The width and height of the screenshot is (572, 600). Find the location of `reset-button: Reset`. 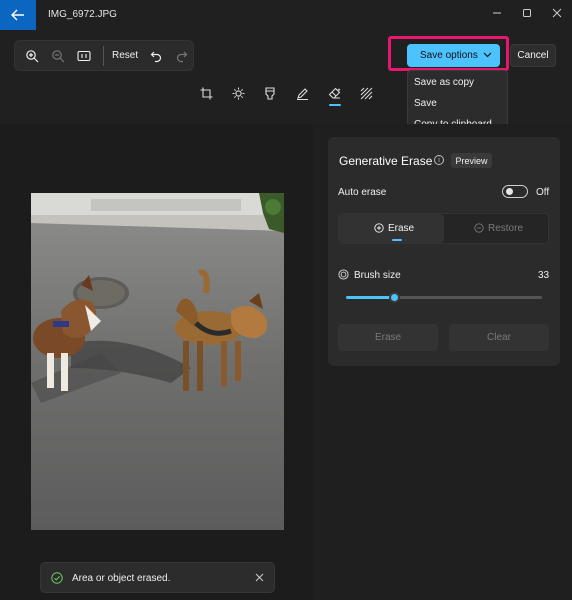

reset-button: Reset is located at coordinates (125, 55).